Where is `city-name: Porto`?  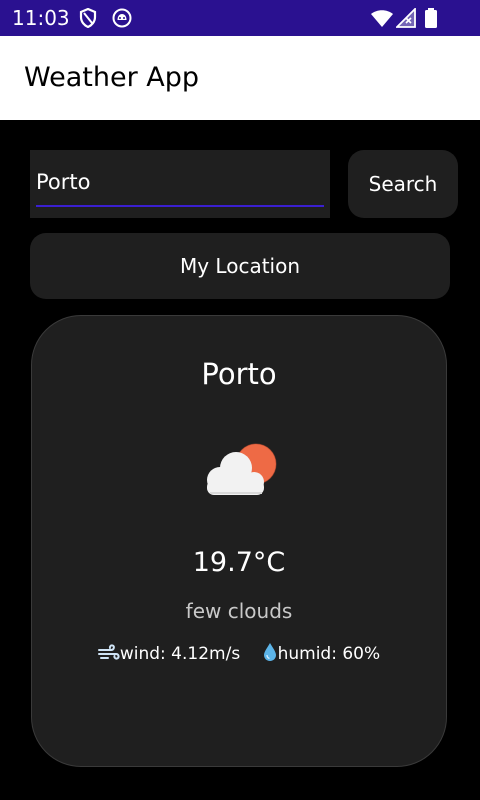 city-name: Porto is located at coordinates (239, 374).